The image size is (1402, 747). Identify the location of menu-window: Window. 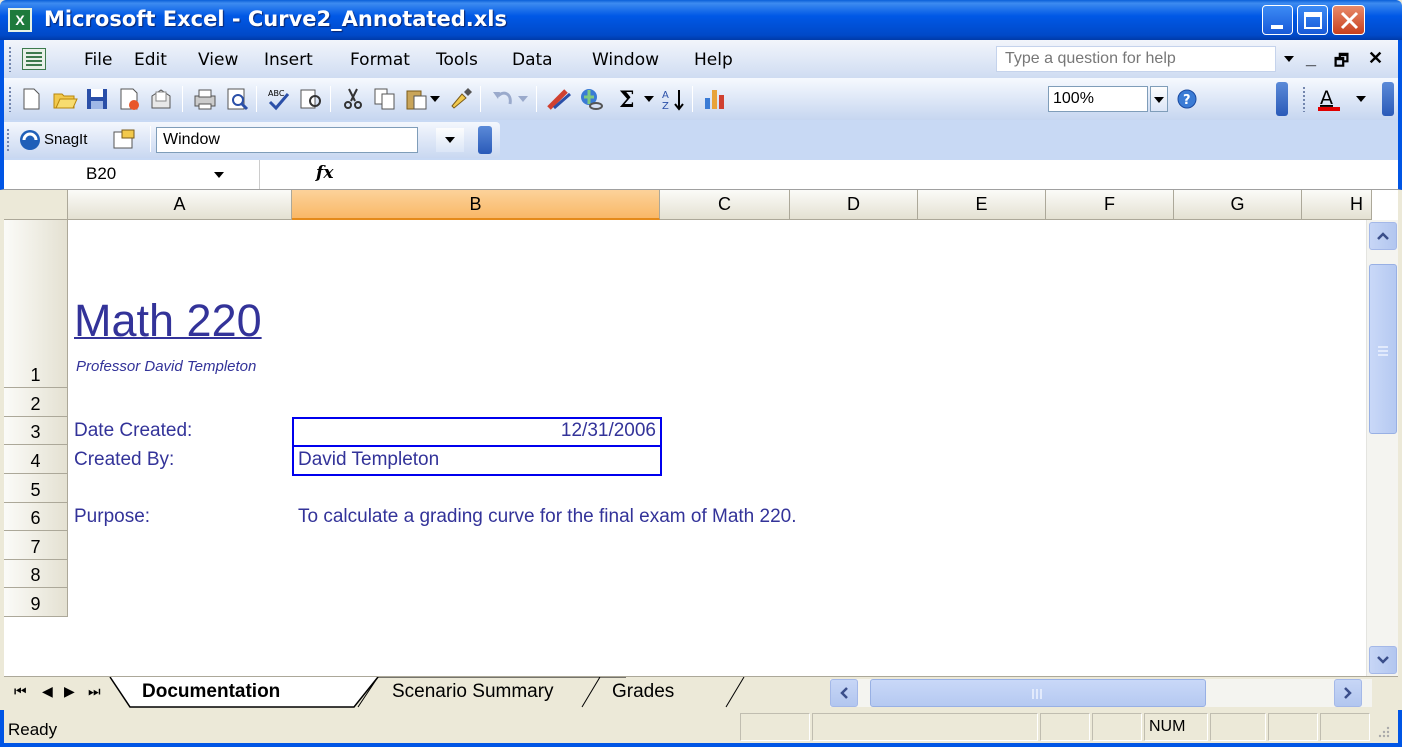
(625, 60).